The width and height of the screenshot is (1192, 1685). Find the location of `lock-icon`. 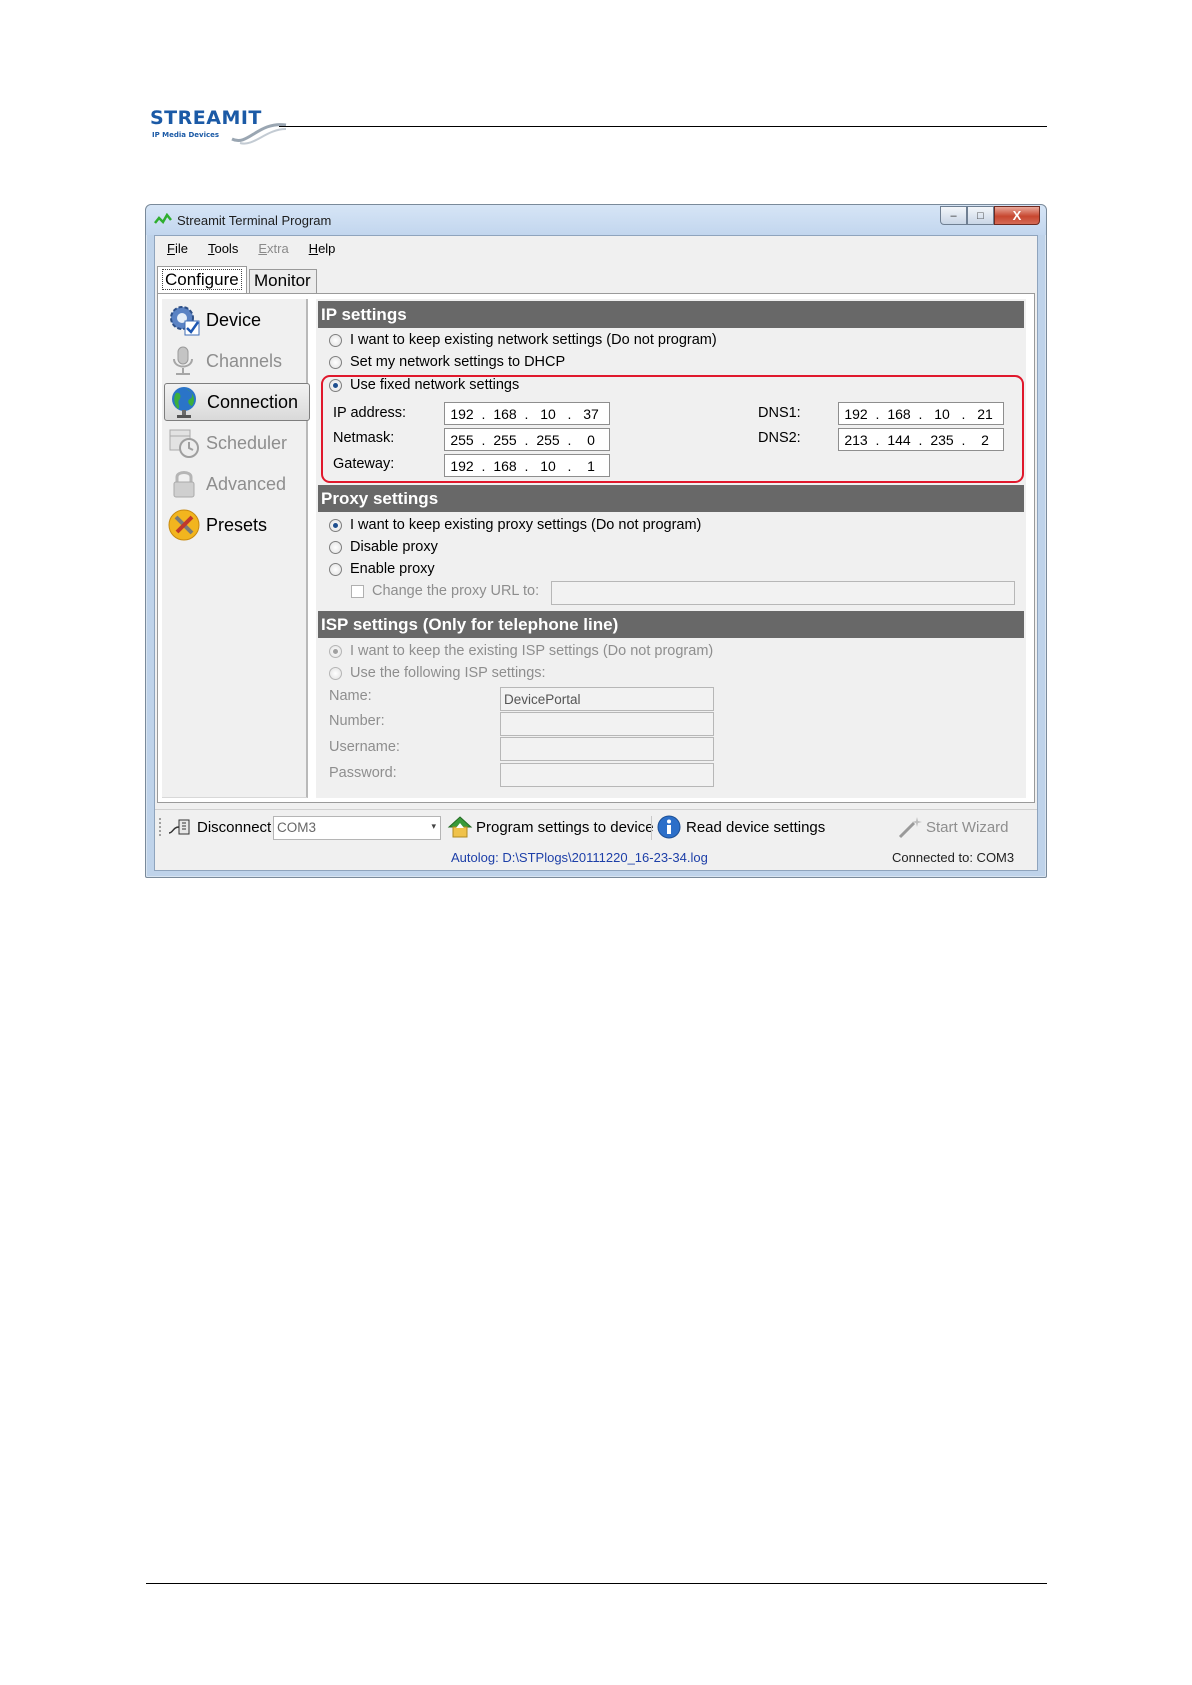

lock-icon is located at coordinates (184, 484).